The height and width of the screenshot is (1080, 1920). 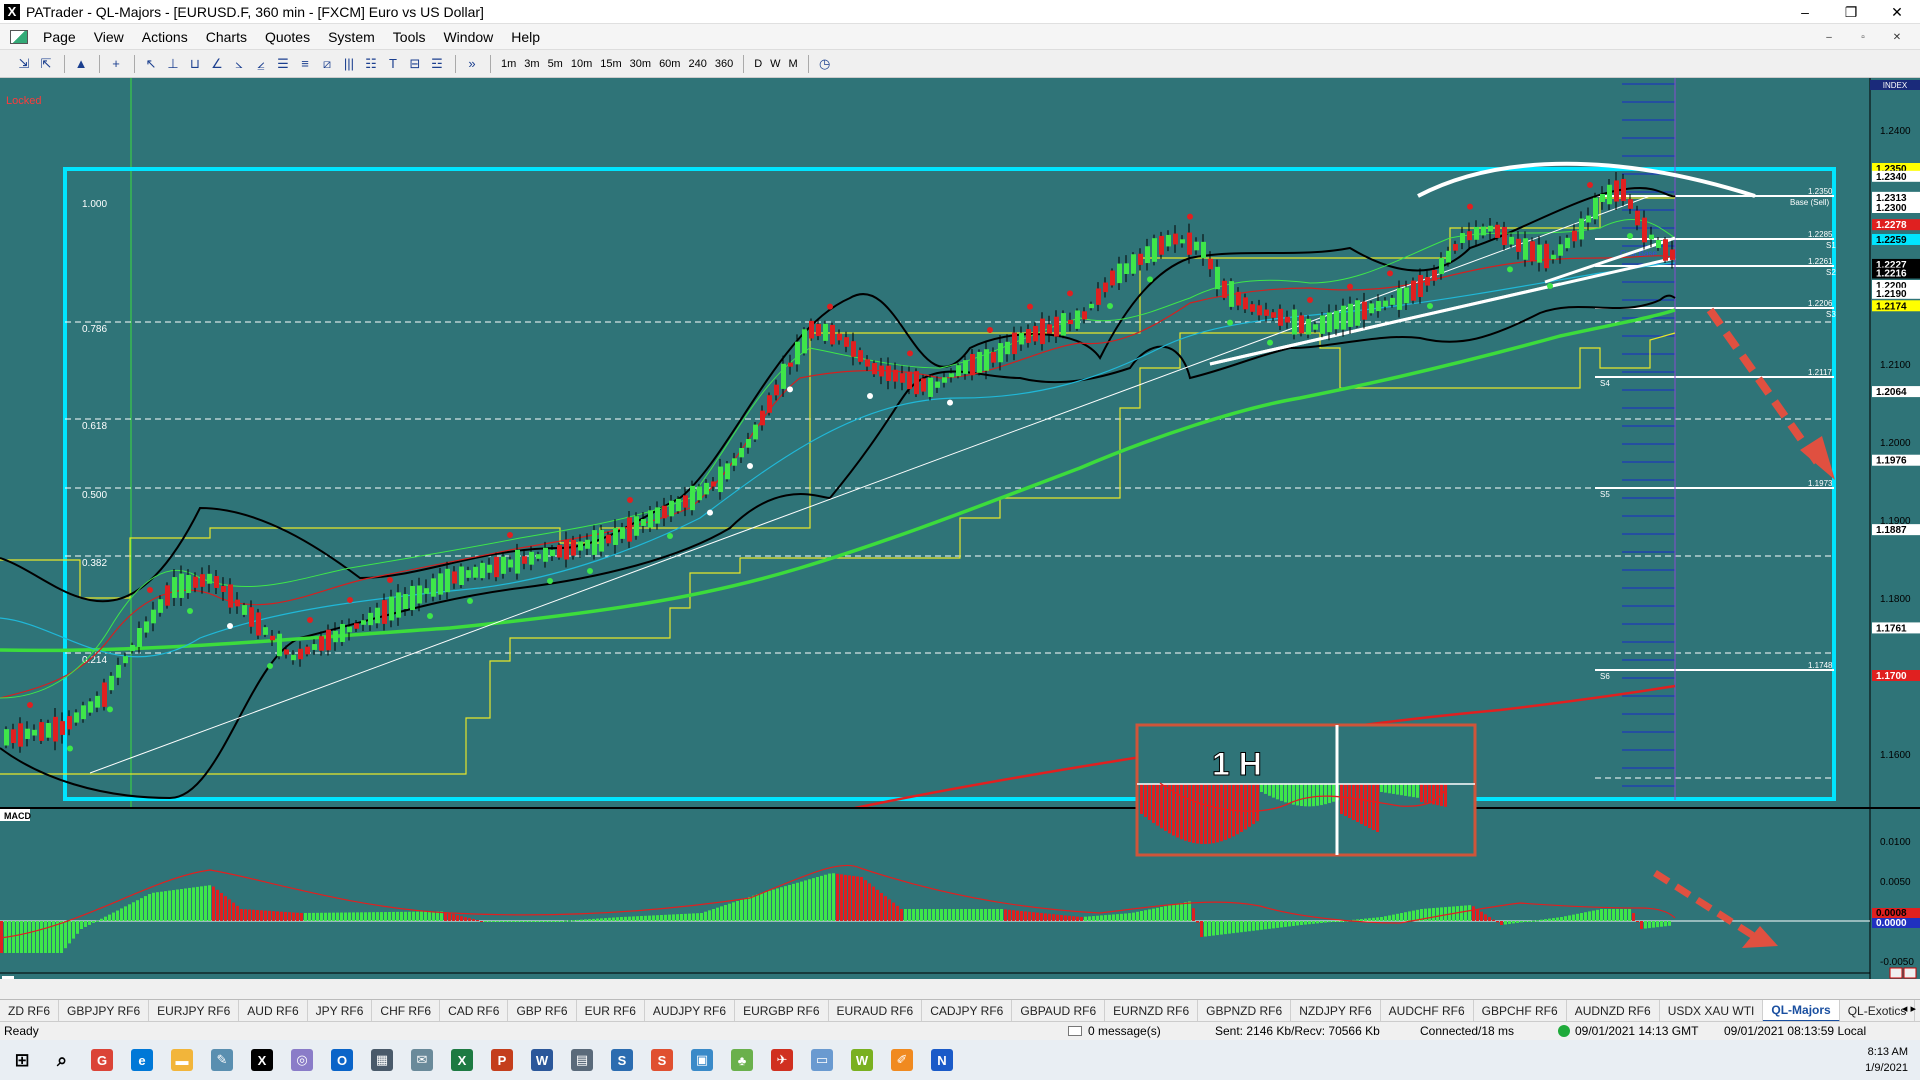 I want to click on search-icon: ⌕, so click(x=62, y=1060).